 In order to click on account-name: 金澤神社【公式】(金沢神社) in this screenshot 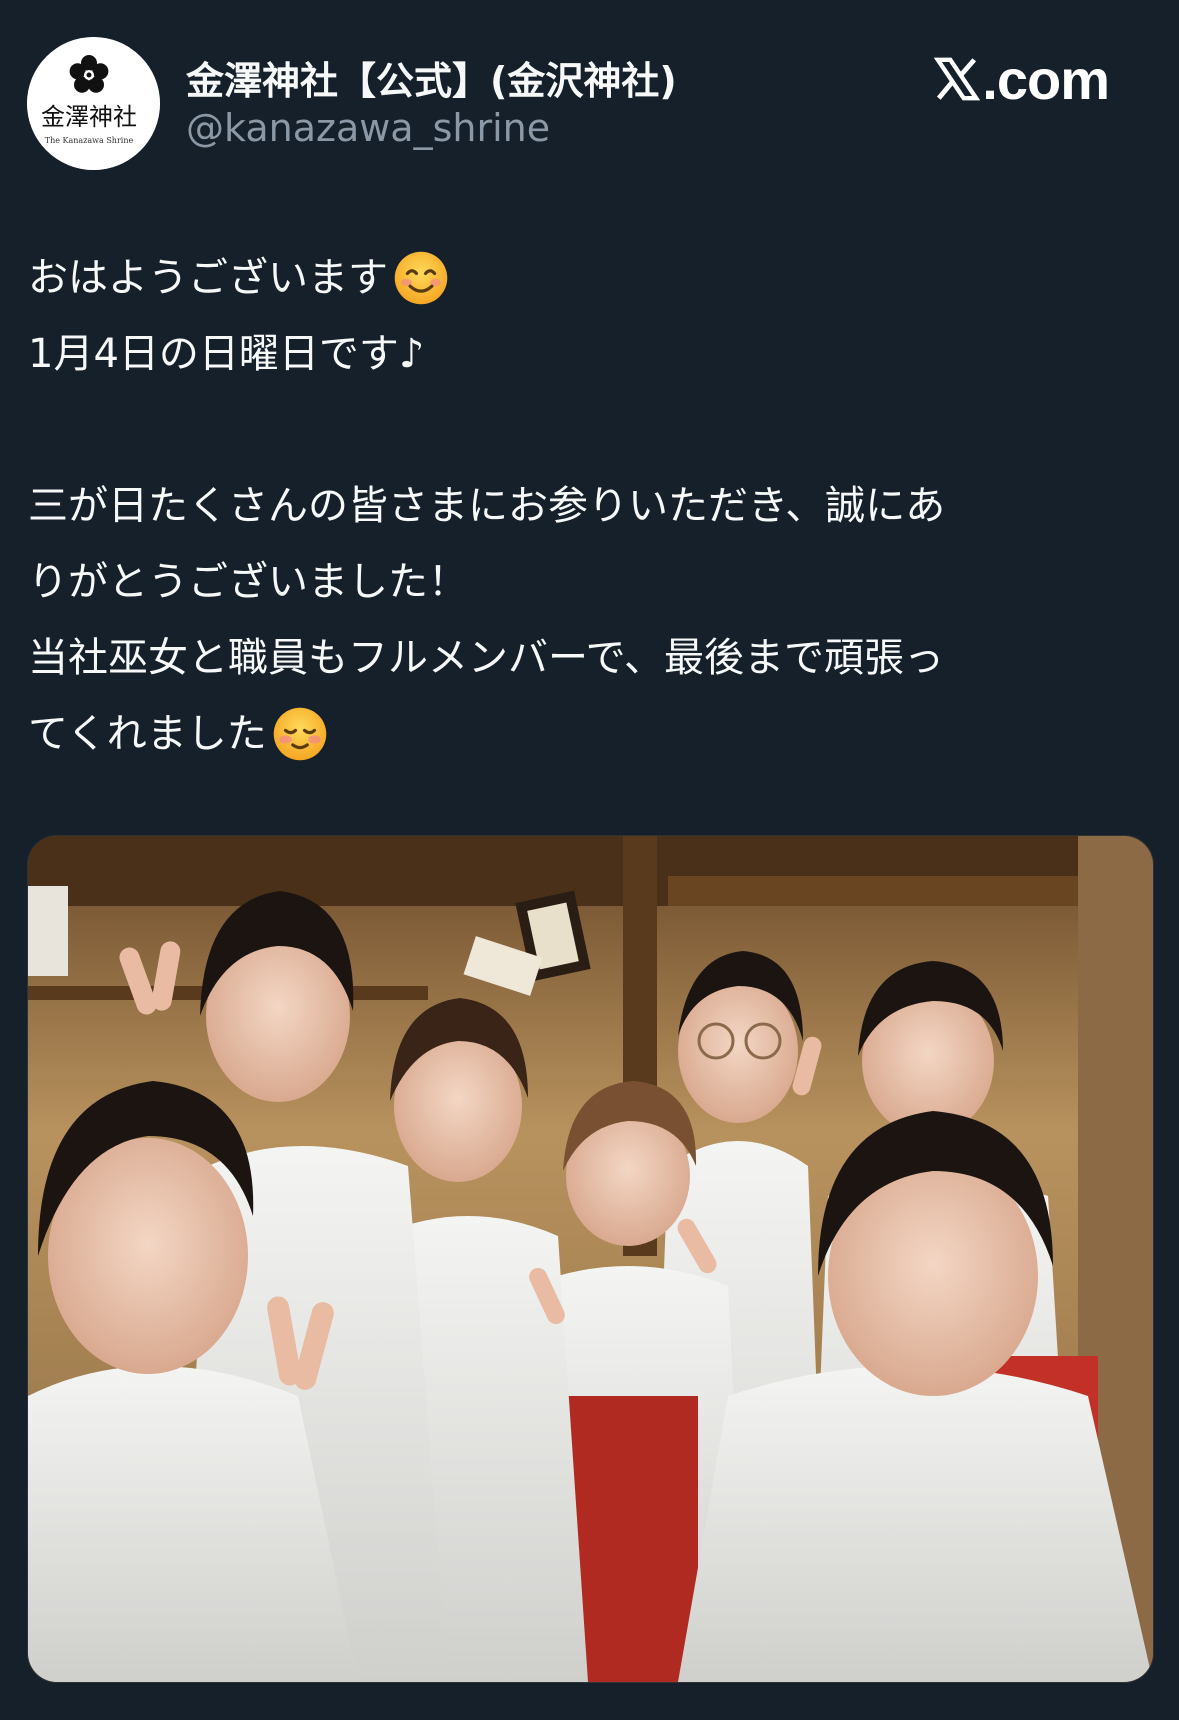, I will do `click(431, 77)`.